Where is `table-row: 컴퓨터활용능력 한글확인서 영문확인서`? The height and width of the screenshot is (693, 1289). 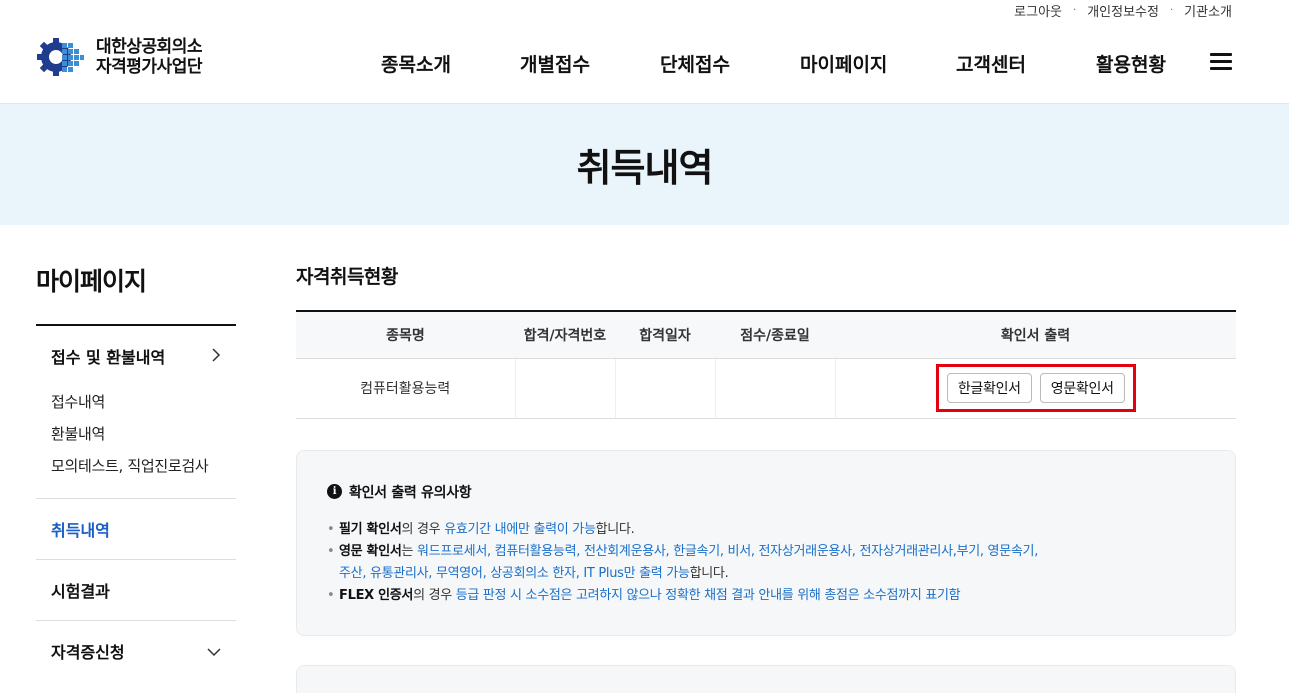
table-row: 컴퓨터활용능력 한글확인서 영문확인서 is located at coordinates (766, 388).